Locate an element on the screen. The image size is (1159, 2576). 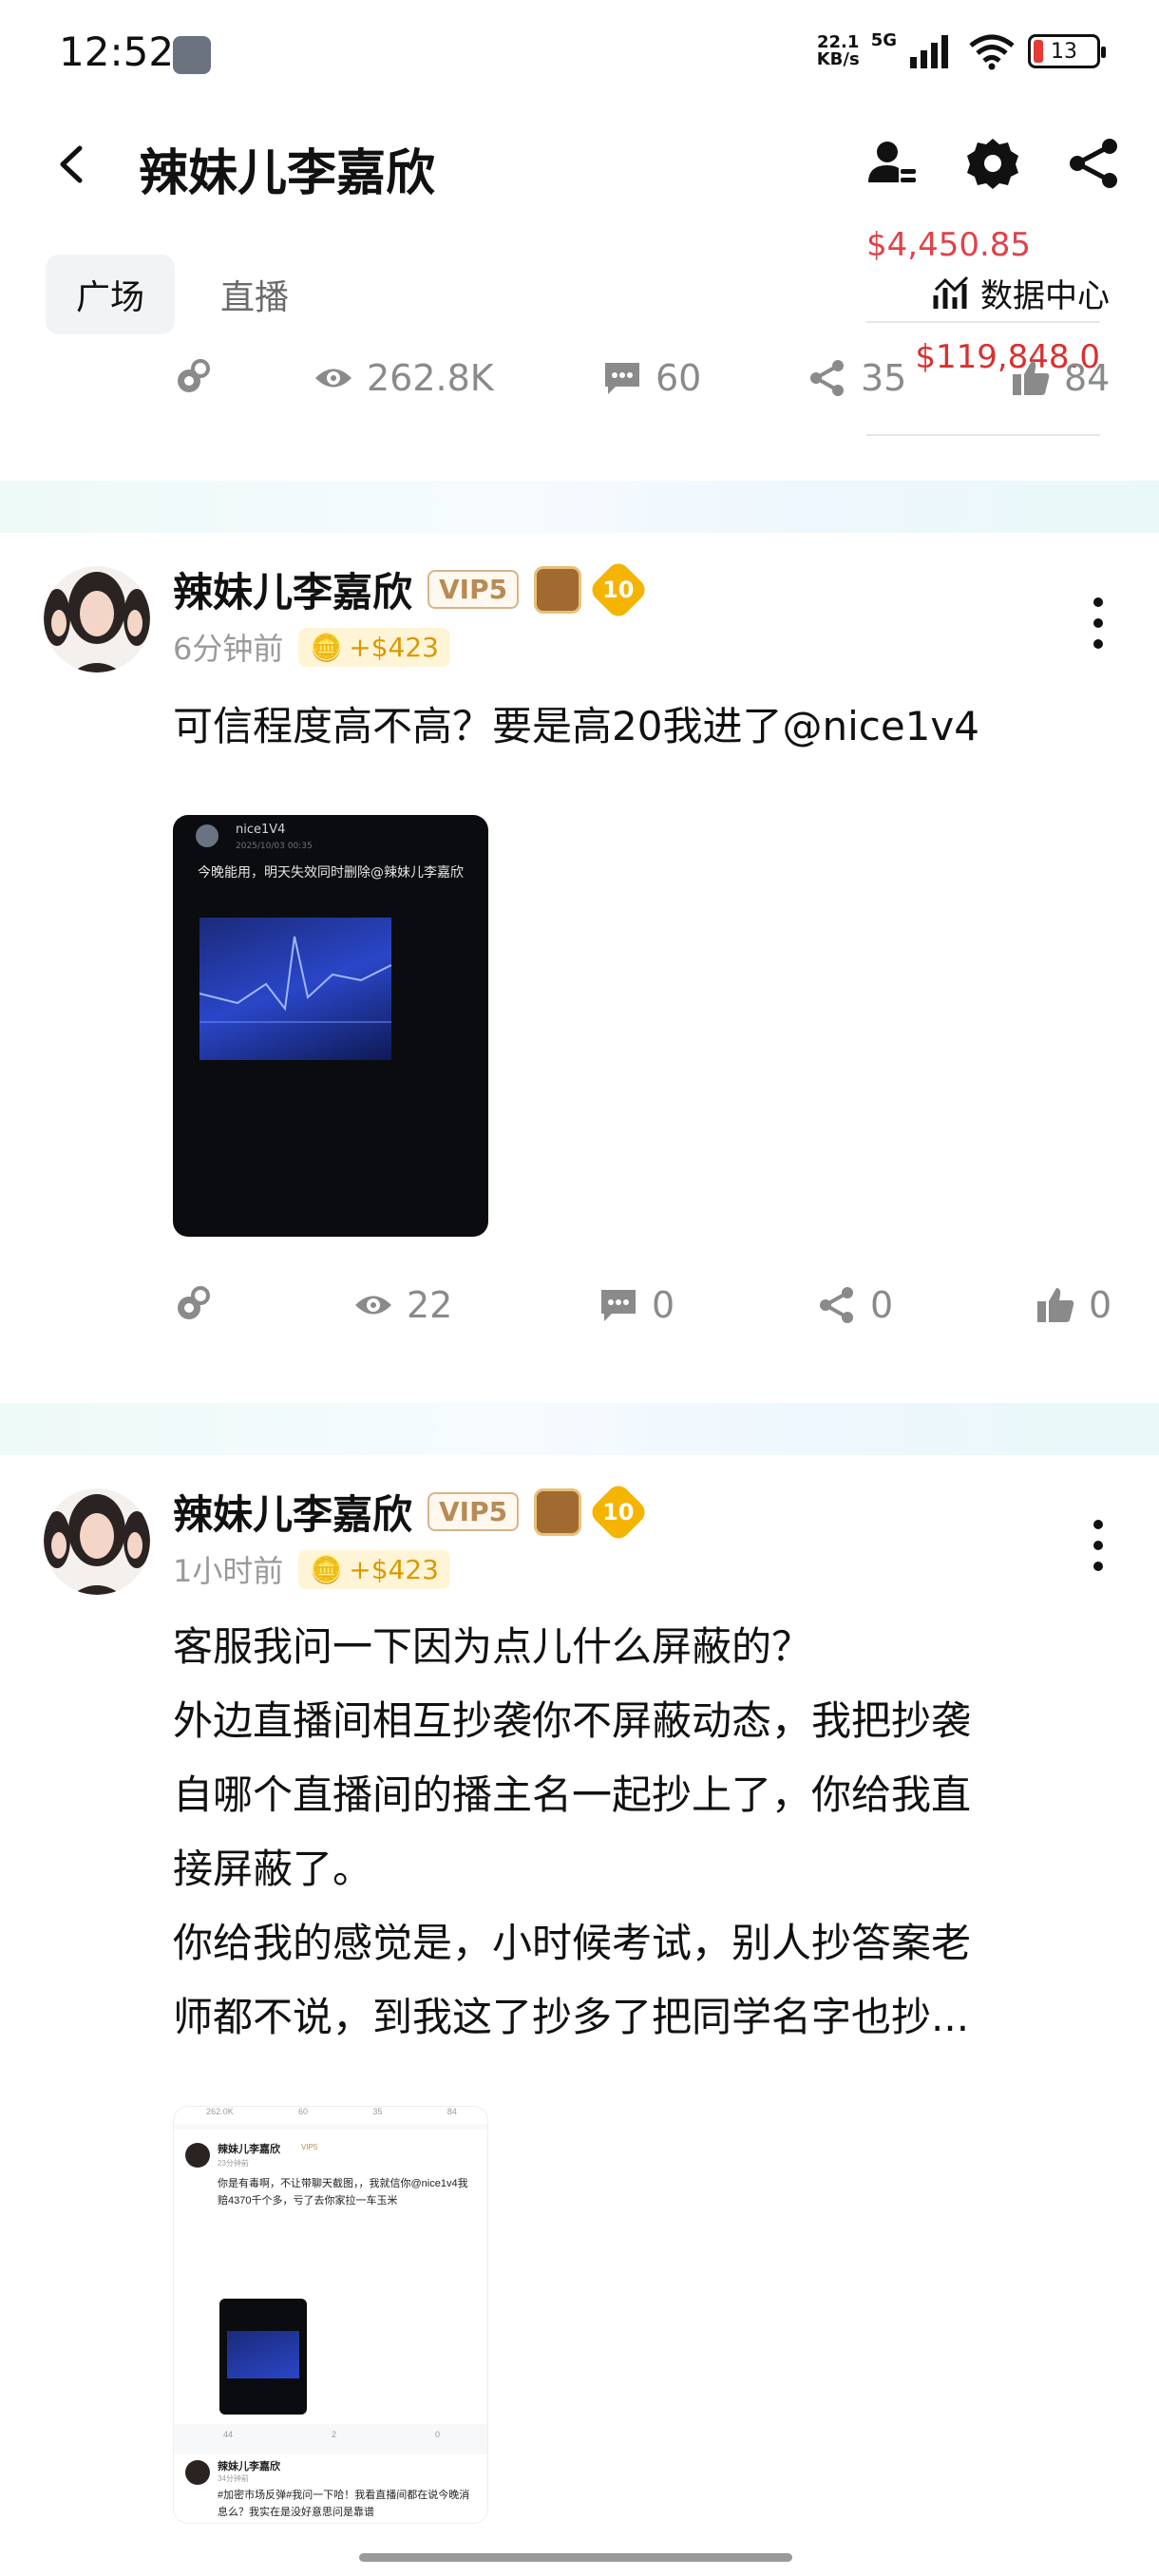
home-indicator is located at coordinates (575, 2557).